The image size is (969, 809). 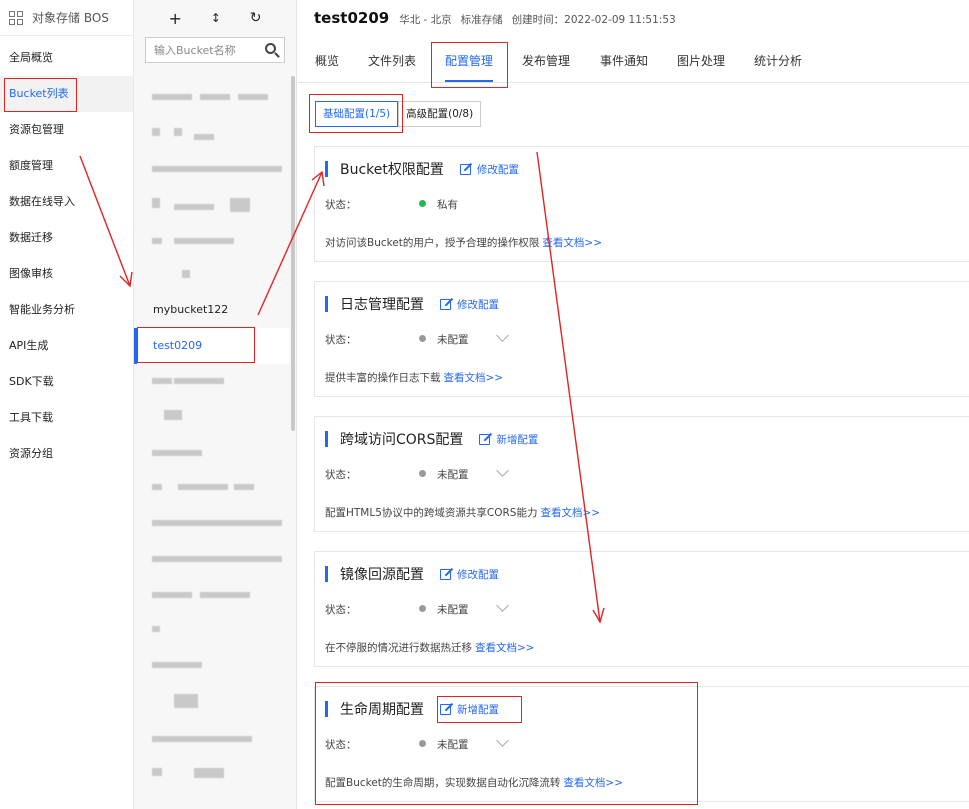 I want to click on tab-file-list: 文件列表, so click(x=392, y=61).